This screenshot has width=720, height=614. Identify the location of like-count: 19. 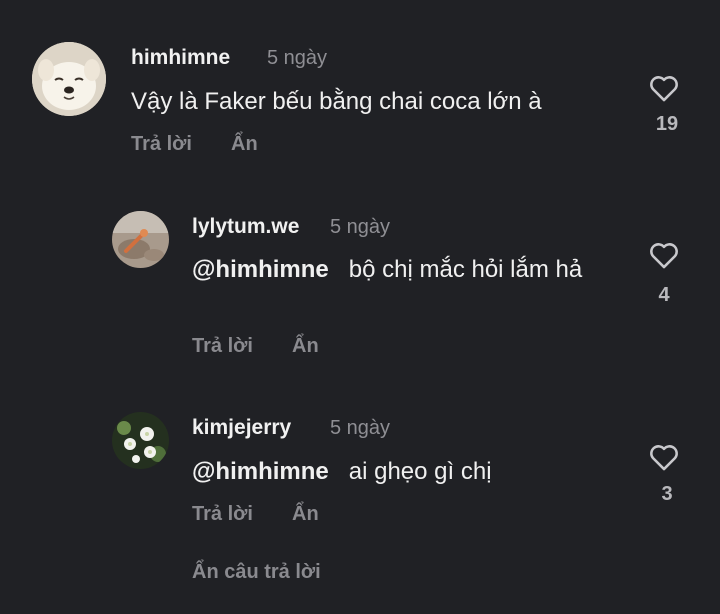
(667, 124).